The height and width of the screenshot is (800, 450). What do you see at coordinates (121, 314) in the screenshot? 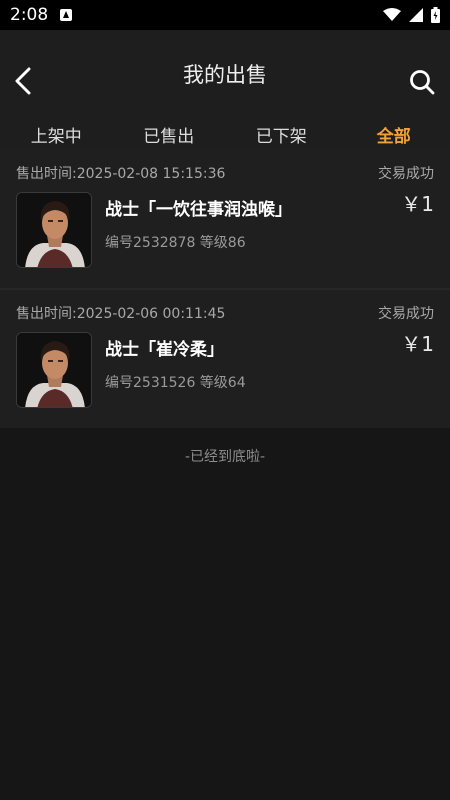
I see `order-time: 售出时间:2025-02-06 00:11:45` at bounding box center [121, 314].